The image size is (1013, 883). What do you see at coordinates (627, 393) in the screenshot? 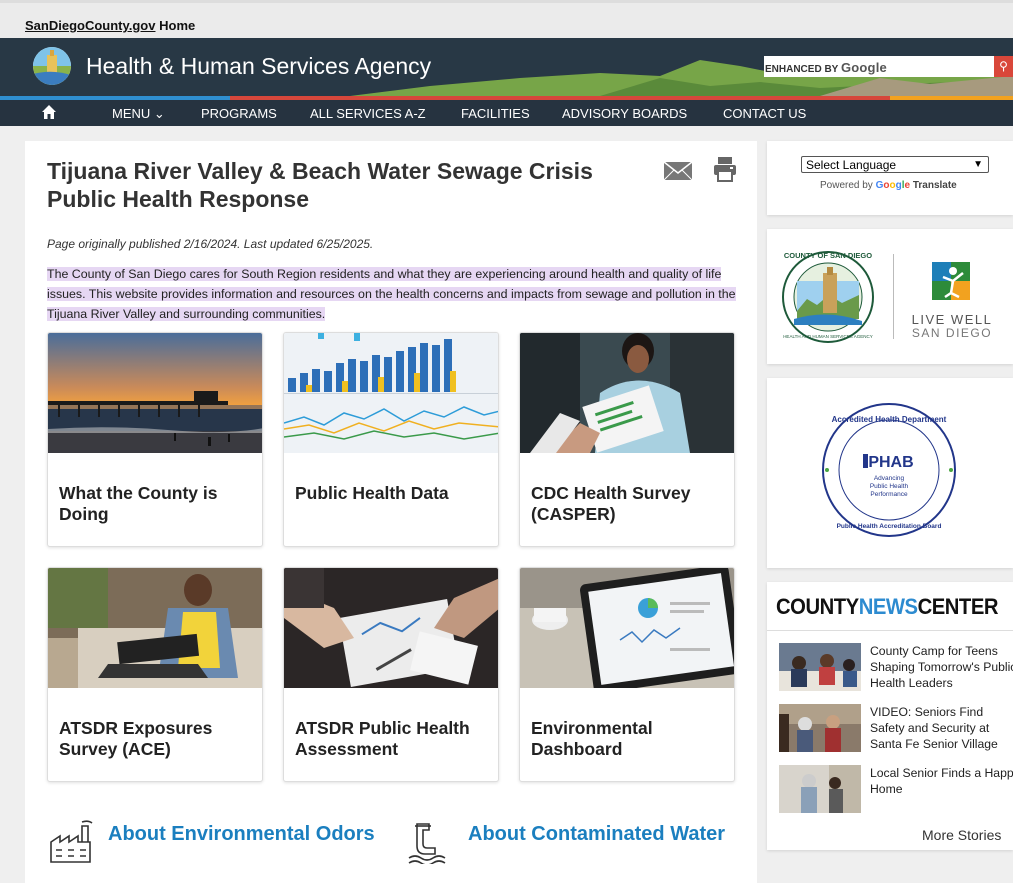
I see `survey-clipboard-image` at bounding box center [627, 393].